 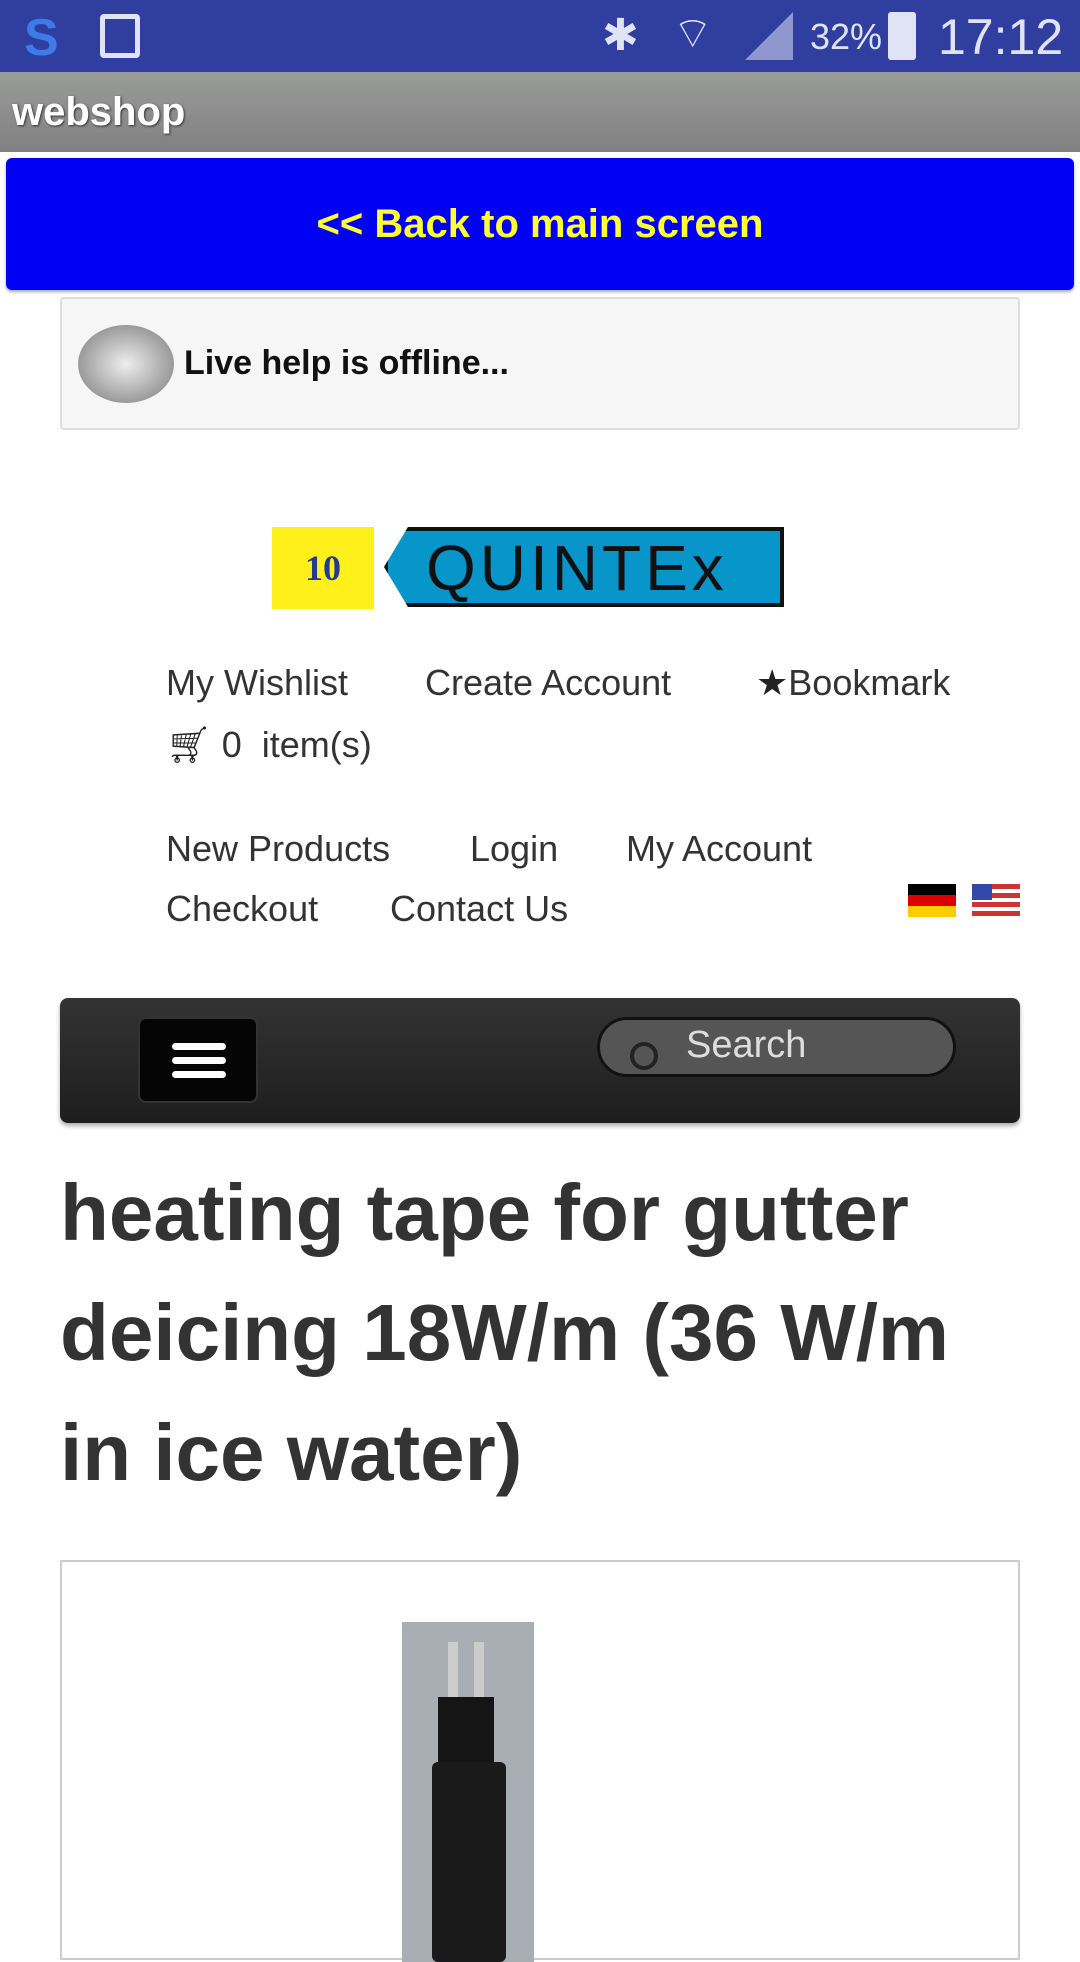 What do you see at coordinates (41, 38) in the screenshot?
I see `s-app-icon: S` at bounding box center [41, 38].